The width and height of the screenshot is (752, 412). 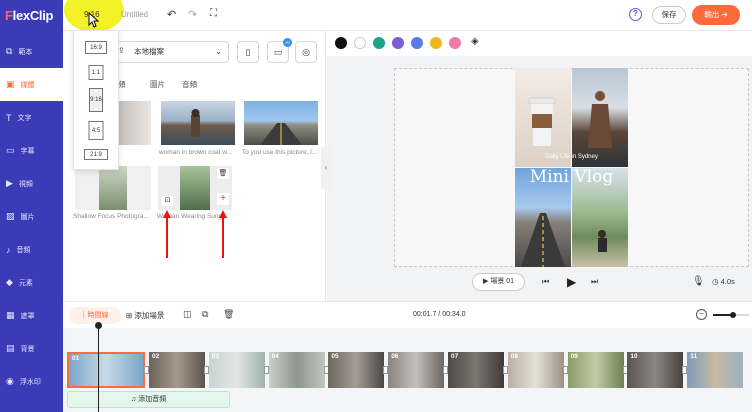 I want to click on sidebar-item-subtitle: ▭ 字幕, so click(x=31, y=150).